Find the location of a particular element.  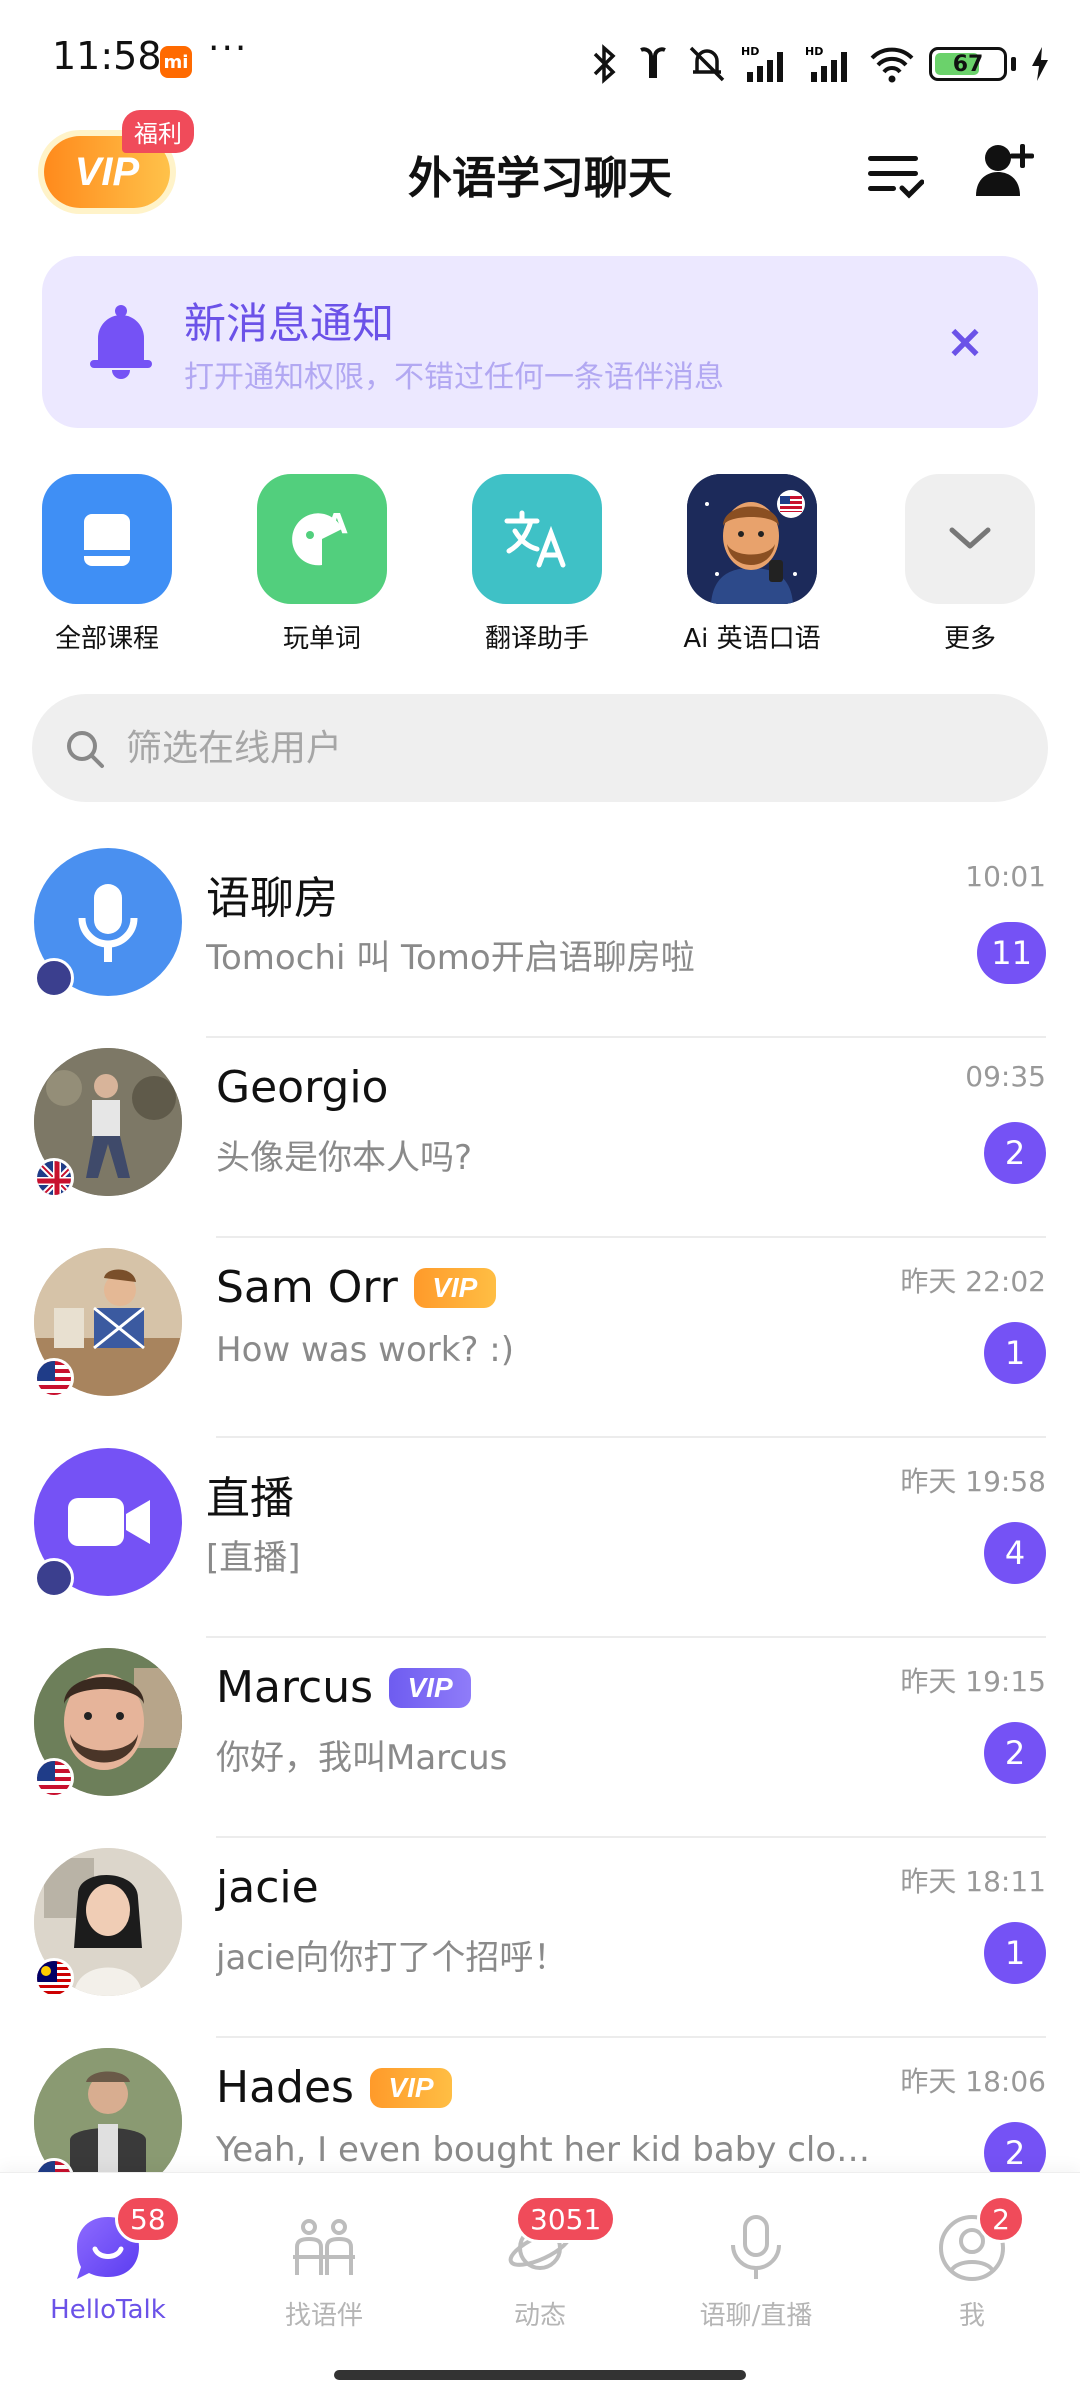

conversation-name-text: Sam Orr is located at coordinates (307, 1287).